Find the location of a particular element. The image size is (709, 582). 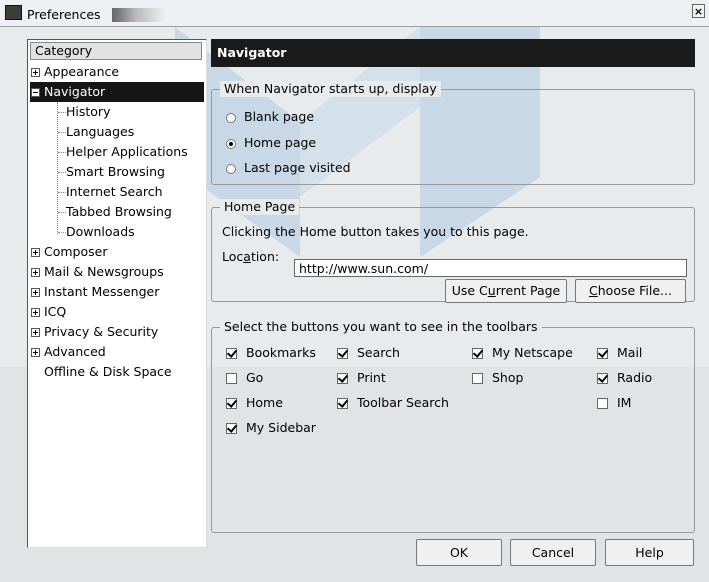

tree-item-advanced: Advanced is located at coordinates (68, 352).